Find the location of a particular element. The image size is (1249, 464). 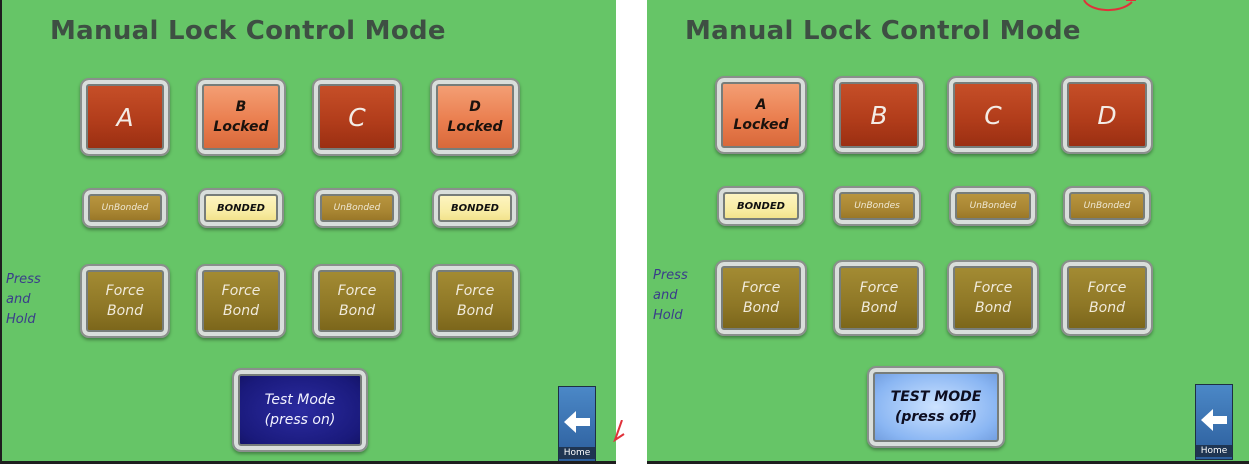

test-mode-sublabel: (press on) is located at coordinates (300, 420).